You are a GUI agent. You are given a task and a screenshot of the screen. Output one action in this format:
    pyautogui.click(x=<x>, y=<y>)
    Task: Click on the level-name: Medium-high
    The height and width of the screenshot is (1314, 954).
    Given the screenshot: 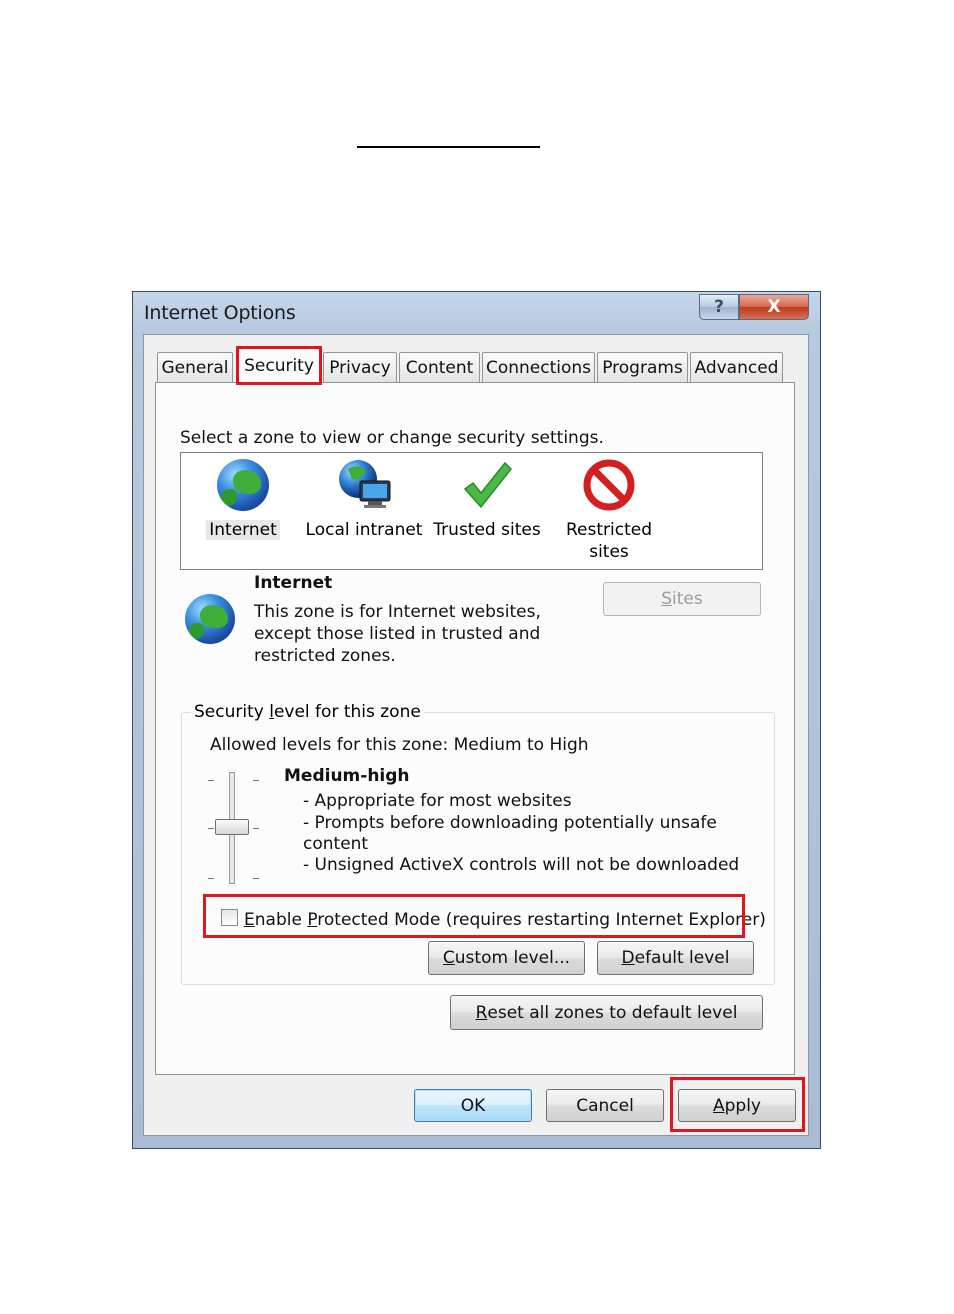 What is the action you would take?
    pyautogui.click(x=347, y=776)
    